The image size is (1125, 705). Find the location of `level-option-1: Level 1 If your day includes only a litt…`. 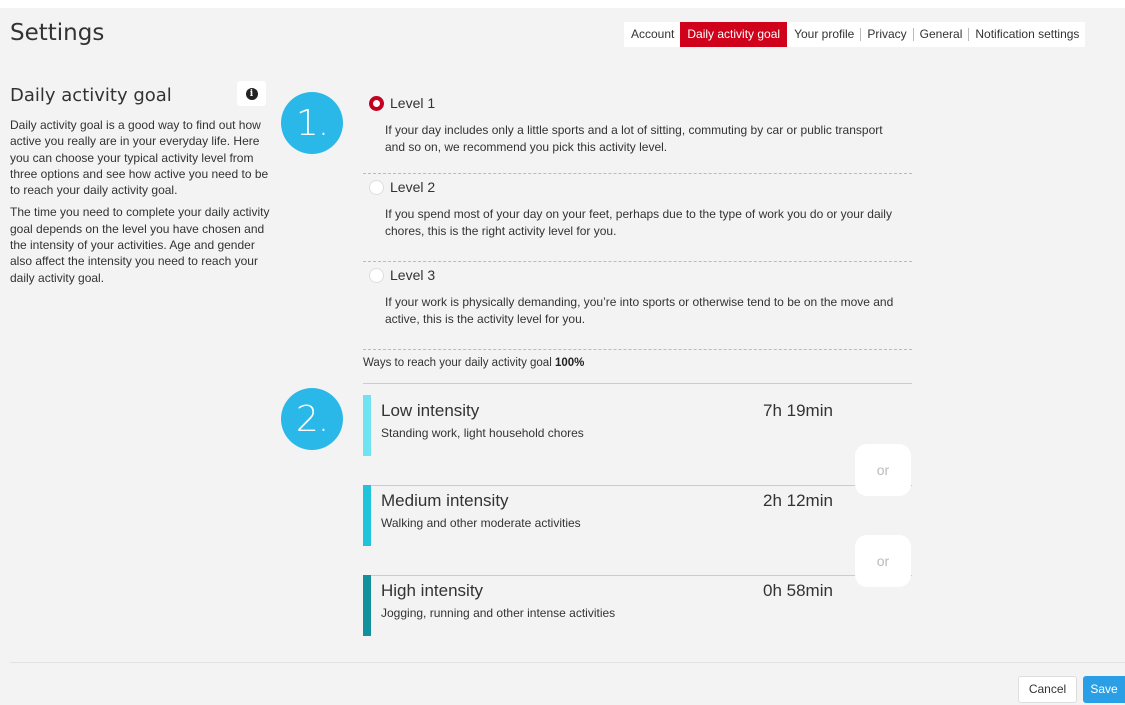

level-option-1: Level 1 If your day includes only a litt… is located at coordinates (637, 132).